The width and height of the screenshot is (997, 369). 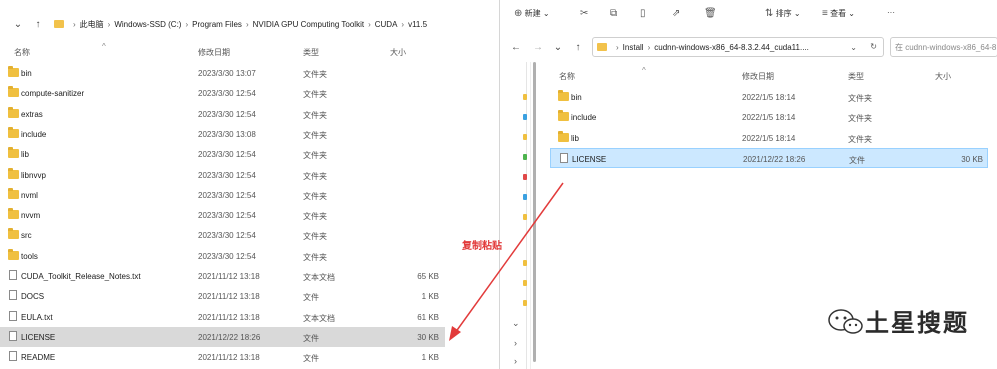 I want to click on wechat-logo-icon, so click(x=845, y=321).